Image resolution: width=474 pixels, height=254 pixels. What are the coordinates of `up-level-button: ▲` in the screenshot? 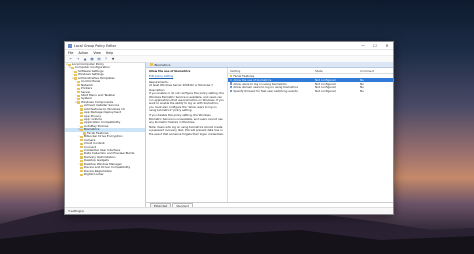 It's located at (85, 59).